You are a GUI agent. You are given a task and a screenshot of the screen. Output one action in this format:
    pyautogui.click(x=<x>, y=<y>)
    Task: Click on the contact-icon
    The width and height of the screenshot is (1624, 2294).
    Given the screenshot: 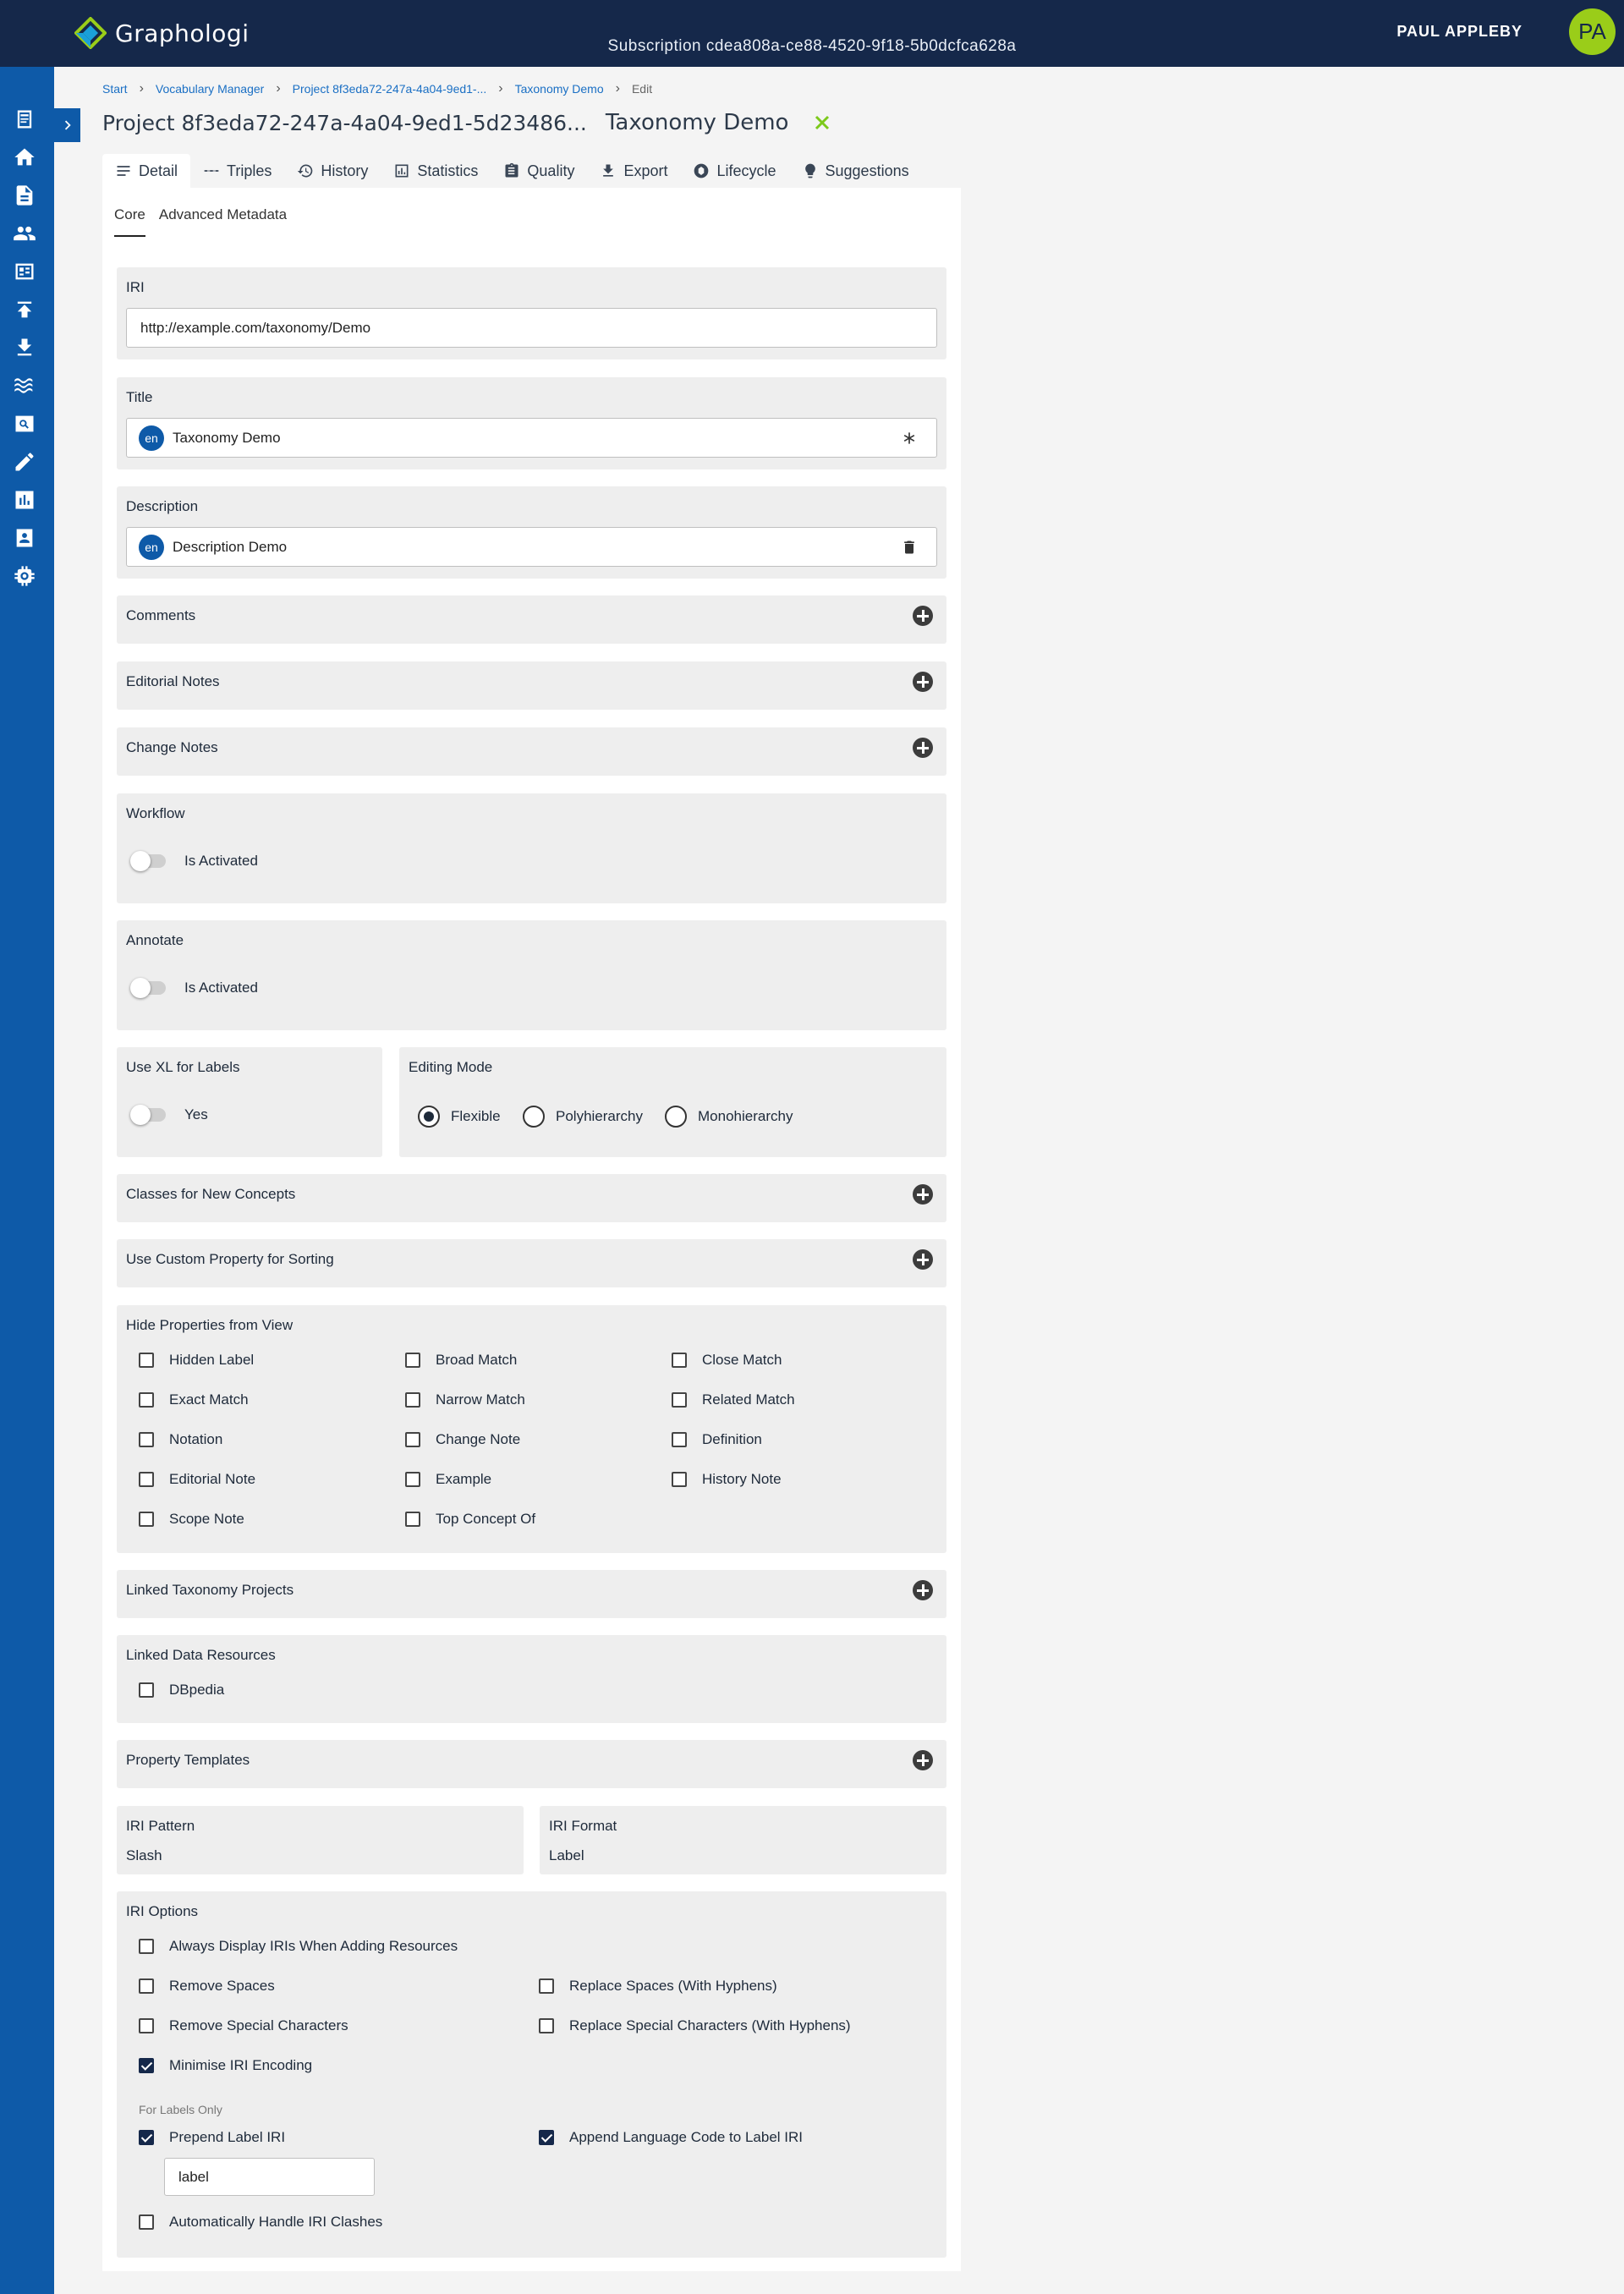 What is the action you would take?
    pyautogui.click(x=25, y=538)
    